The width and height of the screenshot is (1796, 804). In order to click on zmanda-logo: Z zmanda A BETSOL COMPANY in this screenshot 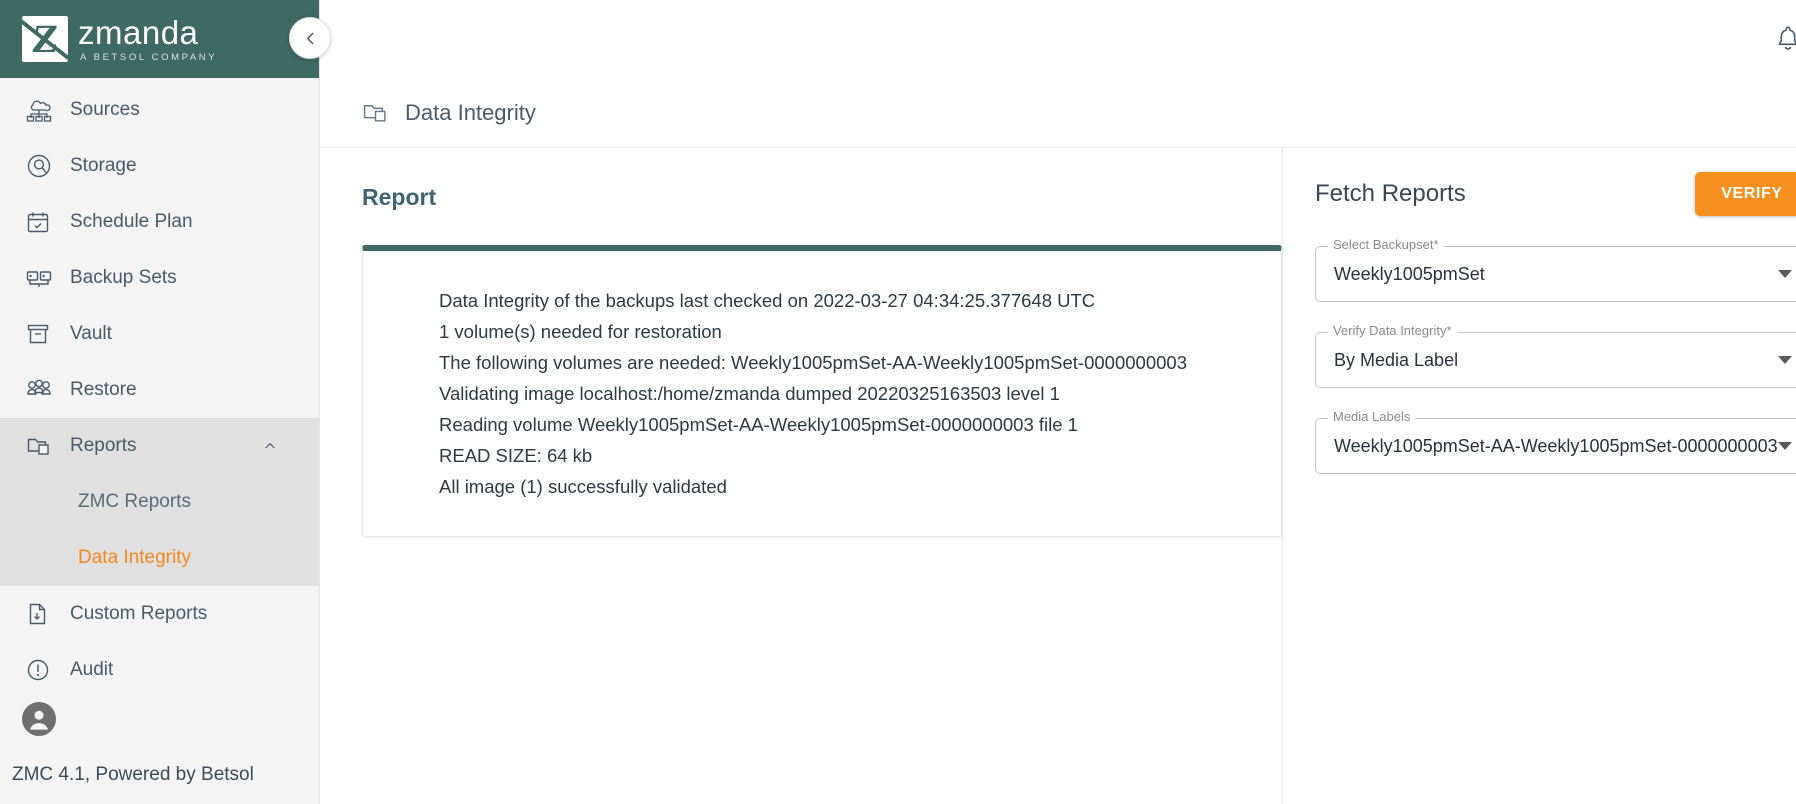, I will do `click(120, 38)`.